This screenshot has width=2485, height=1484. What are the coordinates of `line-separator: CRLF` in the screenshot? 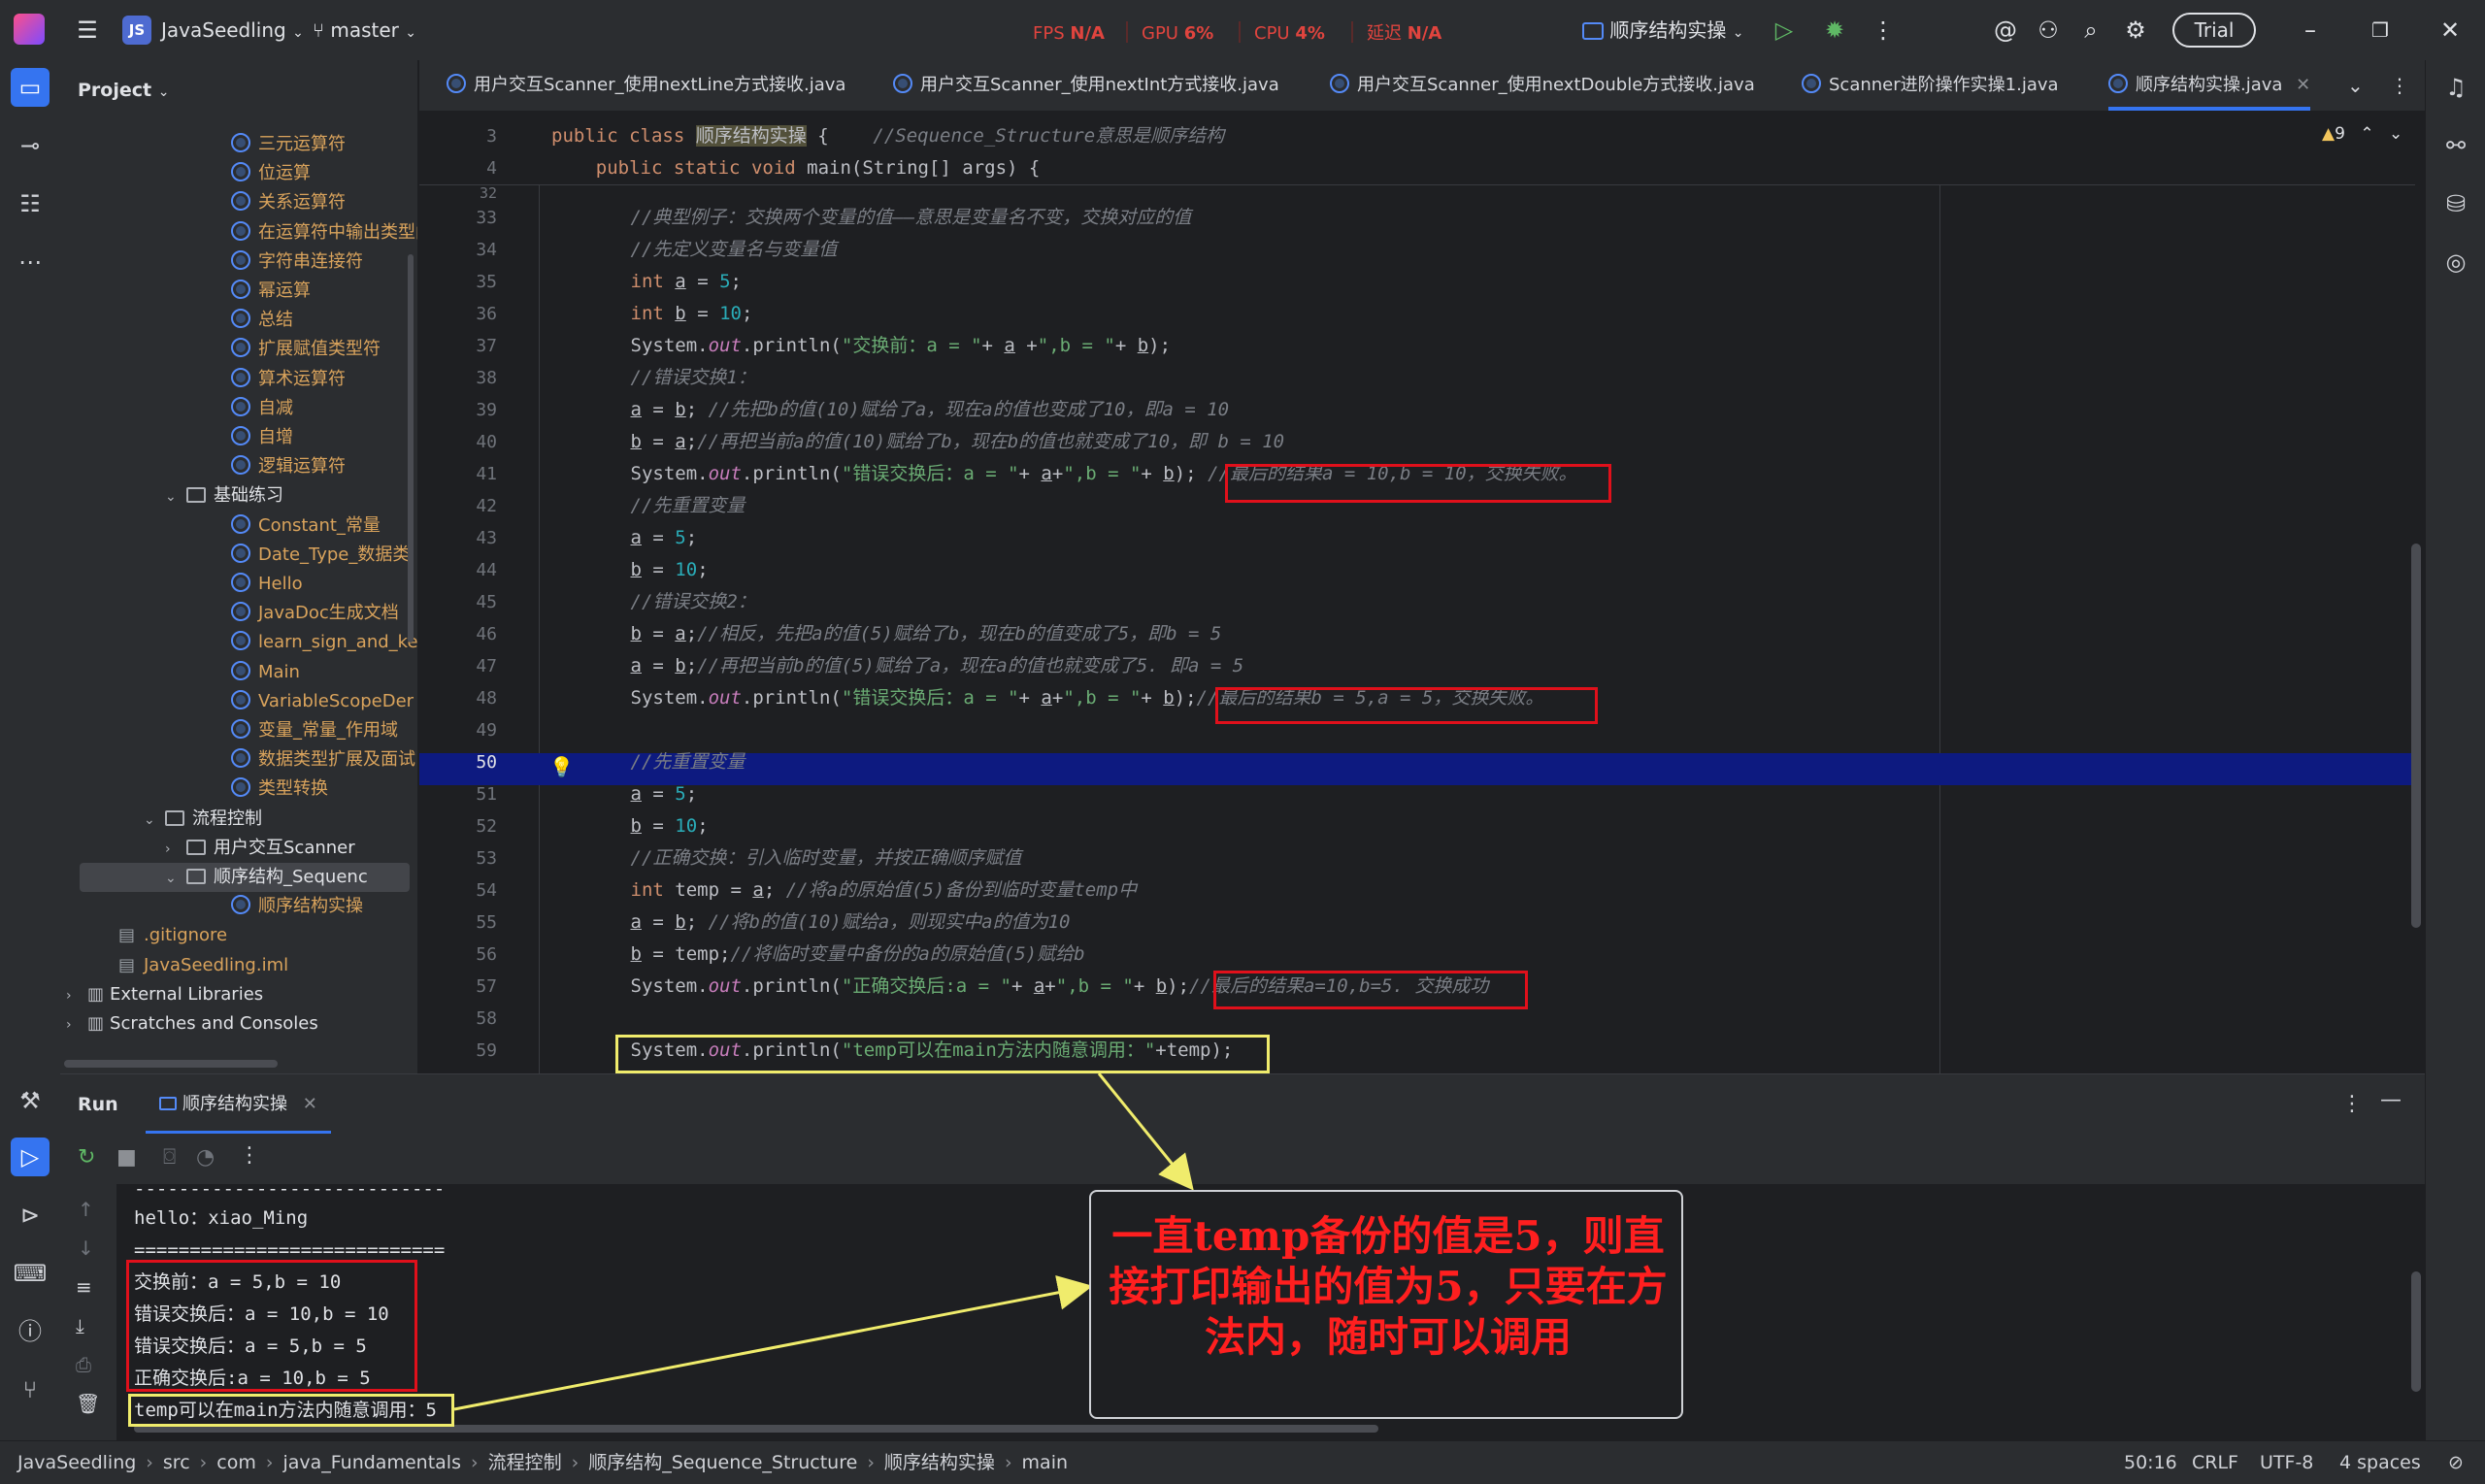 It's located at (2215, 1462).